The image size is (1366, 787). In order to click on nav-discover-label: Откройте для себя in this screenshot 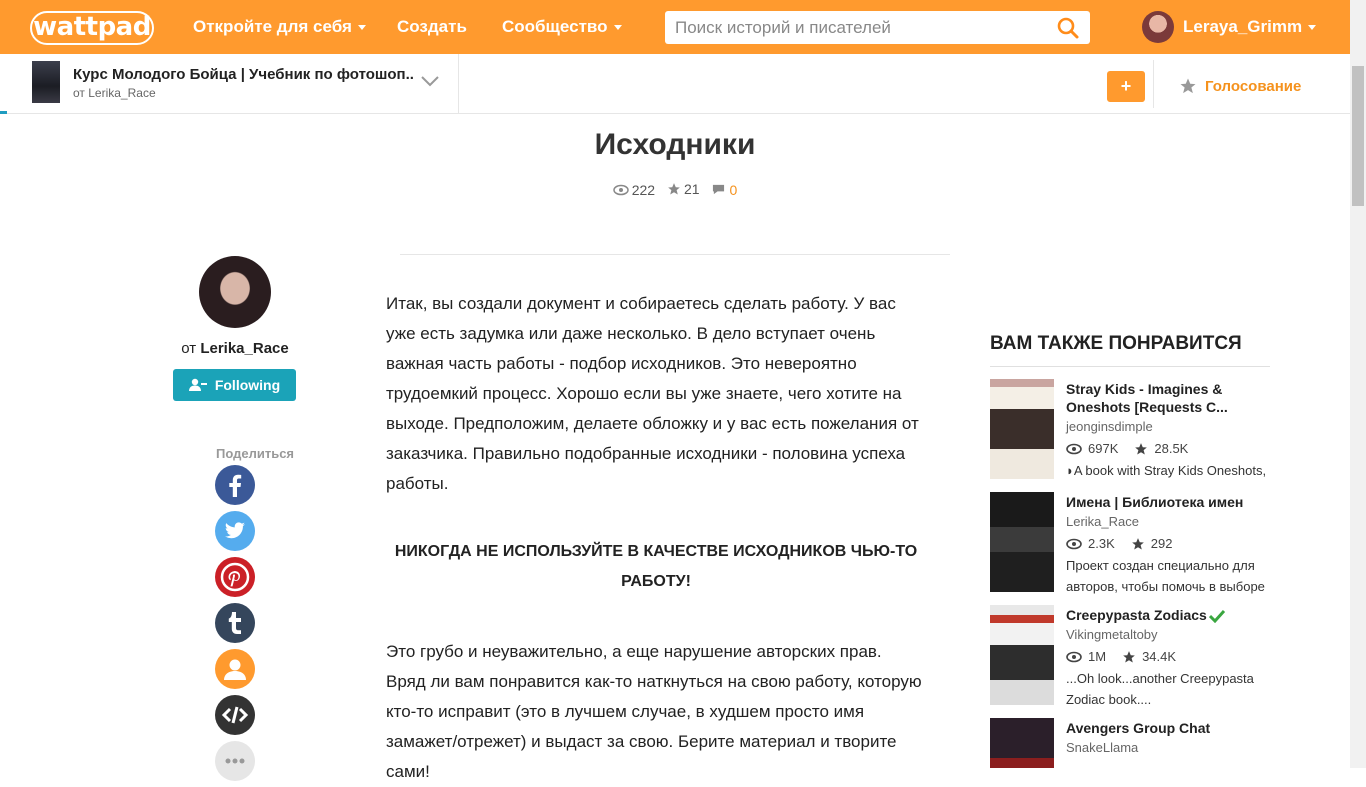, I will do `click(272, 26)`.